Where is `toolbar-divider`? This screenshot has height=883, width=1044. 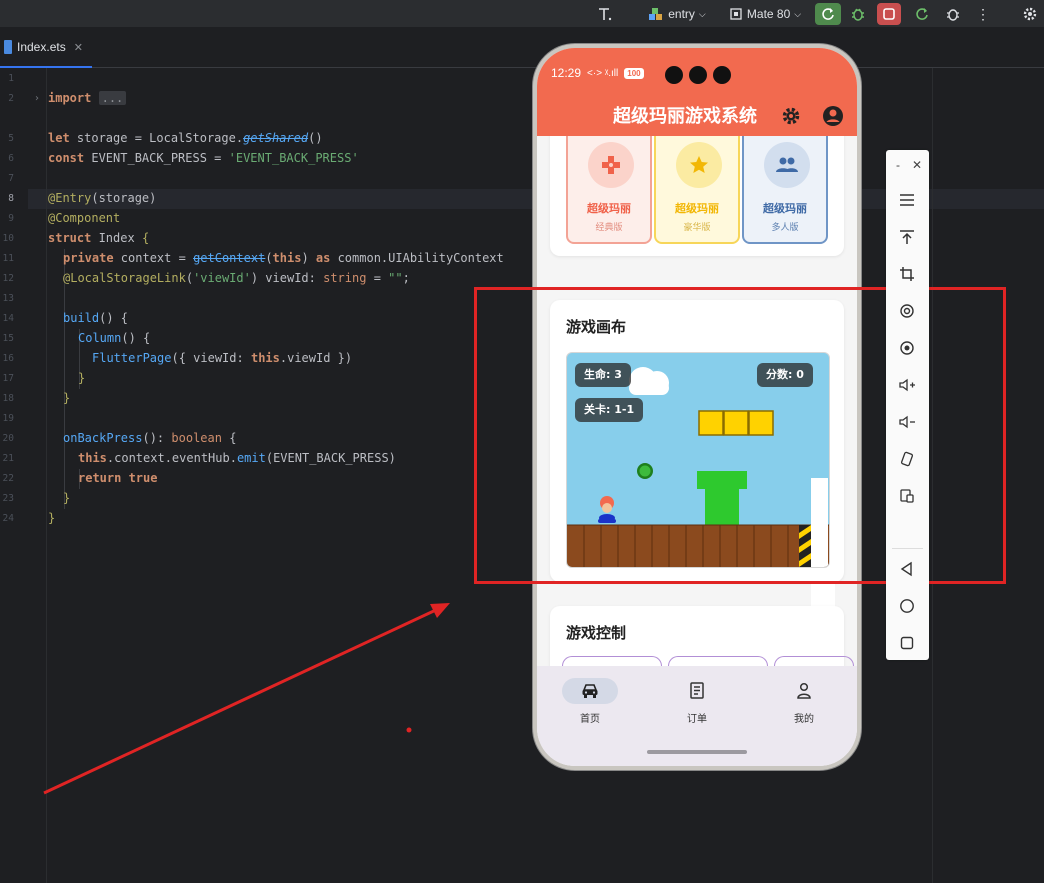 toolbar-divider is located at coordinates (907, 548).